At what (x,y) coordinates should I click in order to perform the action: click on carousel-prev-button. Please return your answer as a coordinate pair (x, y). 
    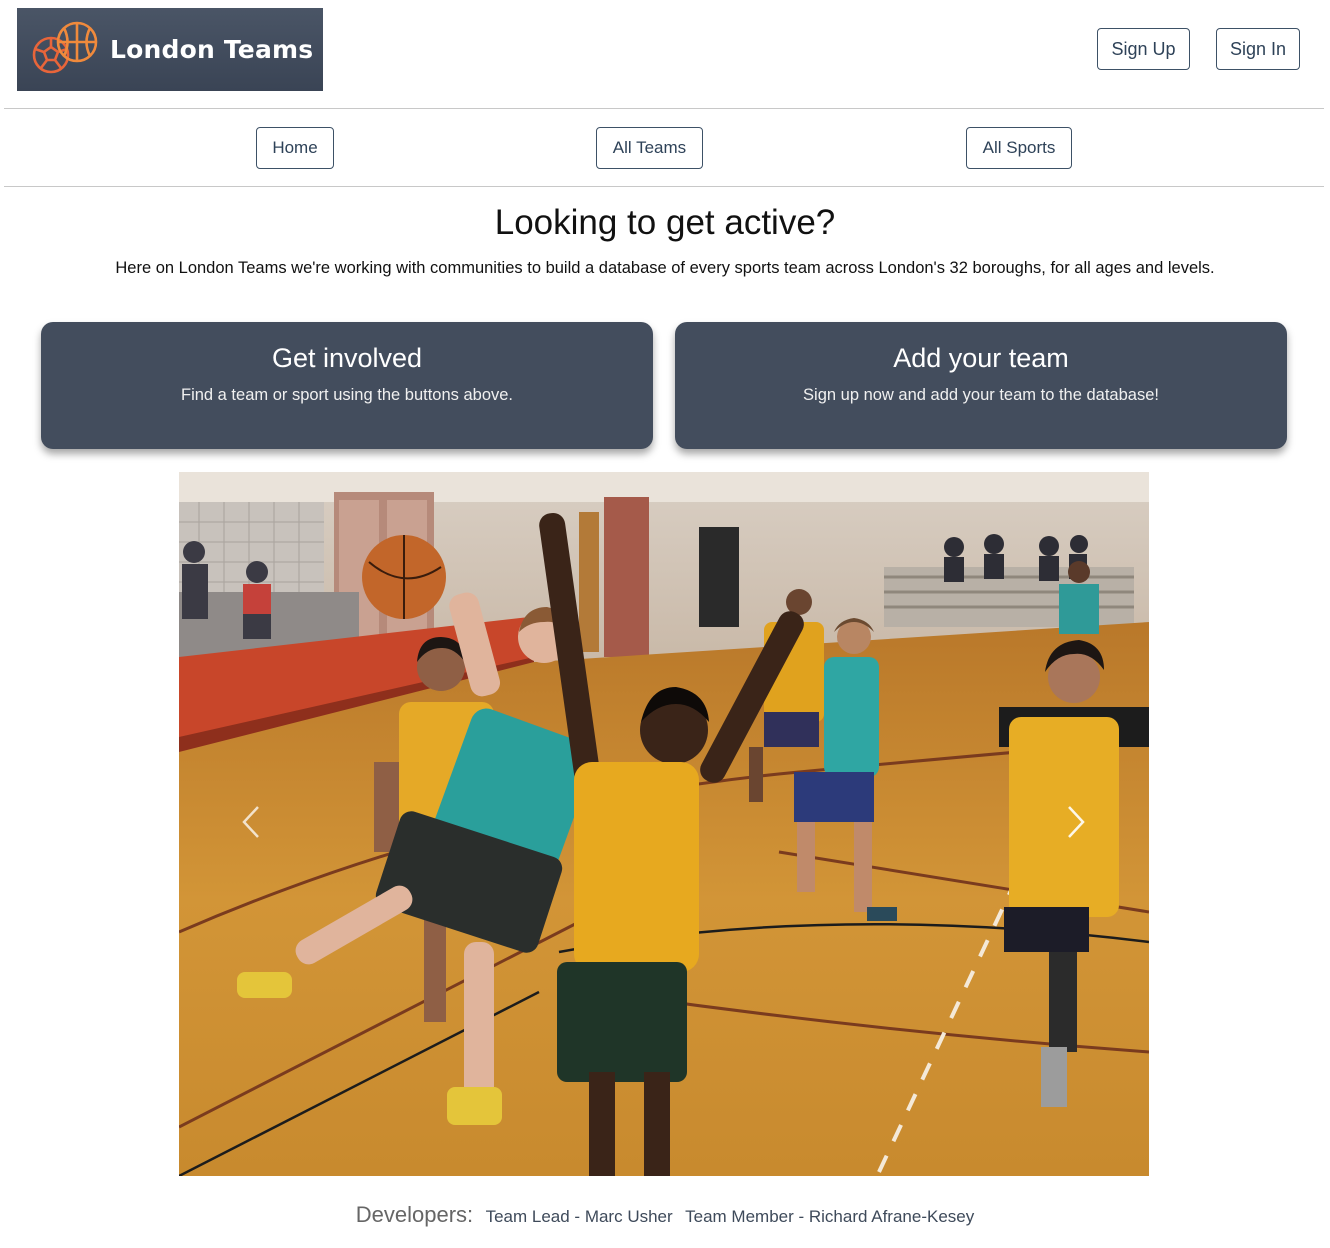
    Looking at the image, I should click on (251, 822).